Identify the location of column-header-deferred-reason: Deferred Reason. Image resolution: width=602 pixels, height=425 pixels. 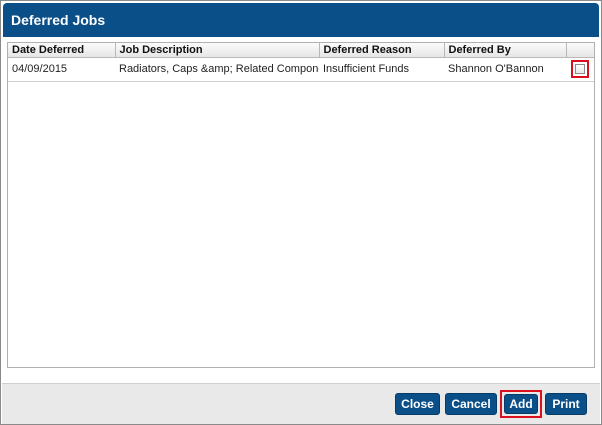
(381, 50).